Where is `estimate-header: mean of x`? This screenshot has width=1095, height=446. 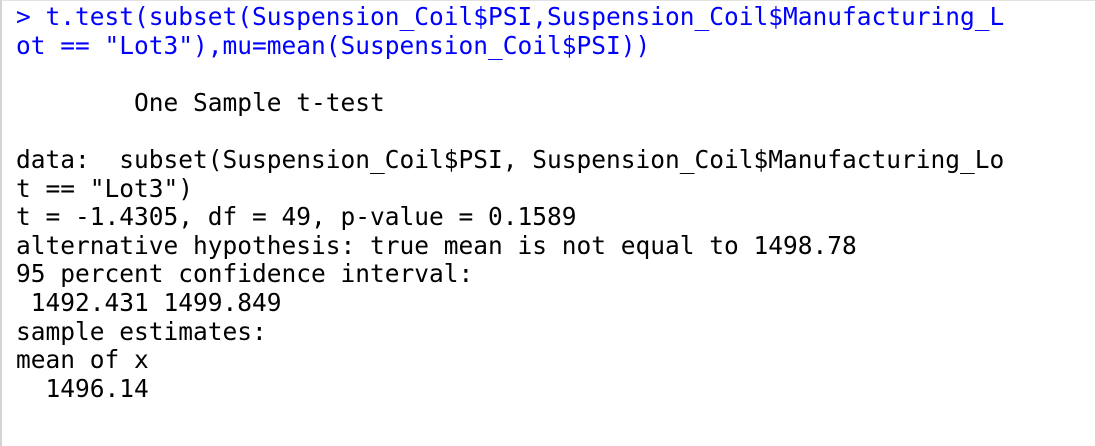 estimate-header: mean of x is located at coordinates (82, 360).